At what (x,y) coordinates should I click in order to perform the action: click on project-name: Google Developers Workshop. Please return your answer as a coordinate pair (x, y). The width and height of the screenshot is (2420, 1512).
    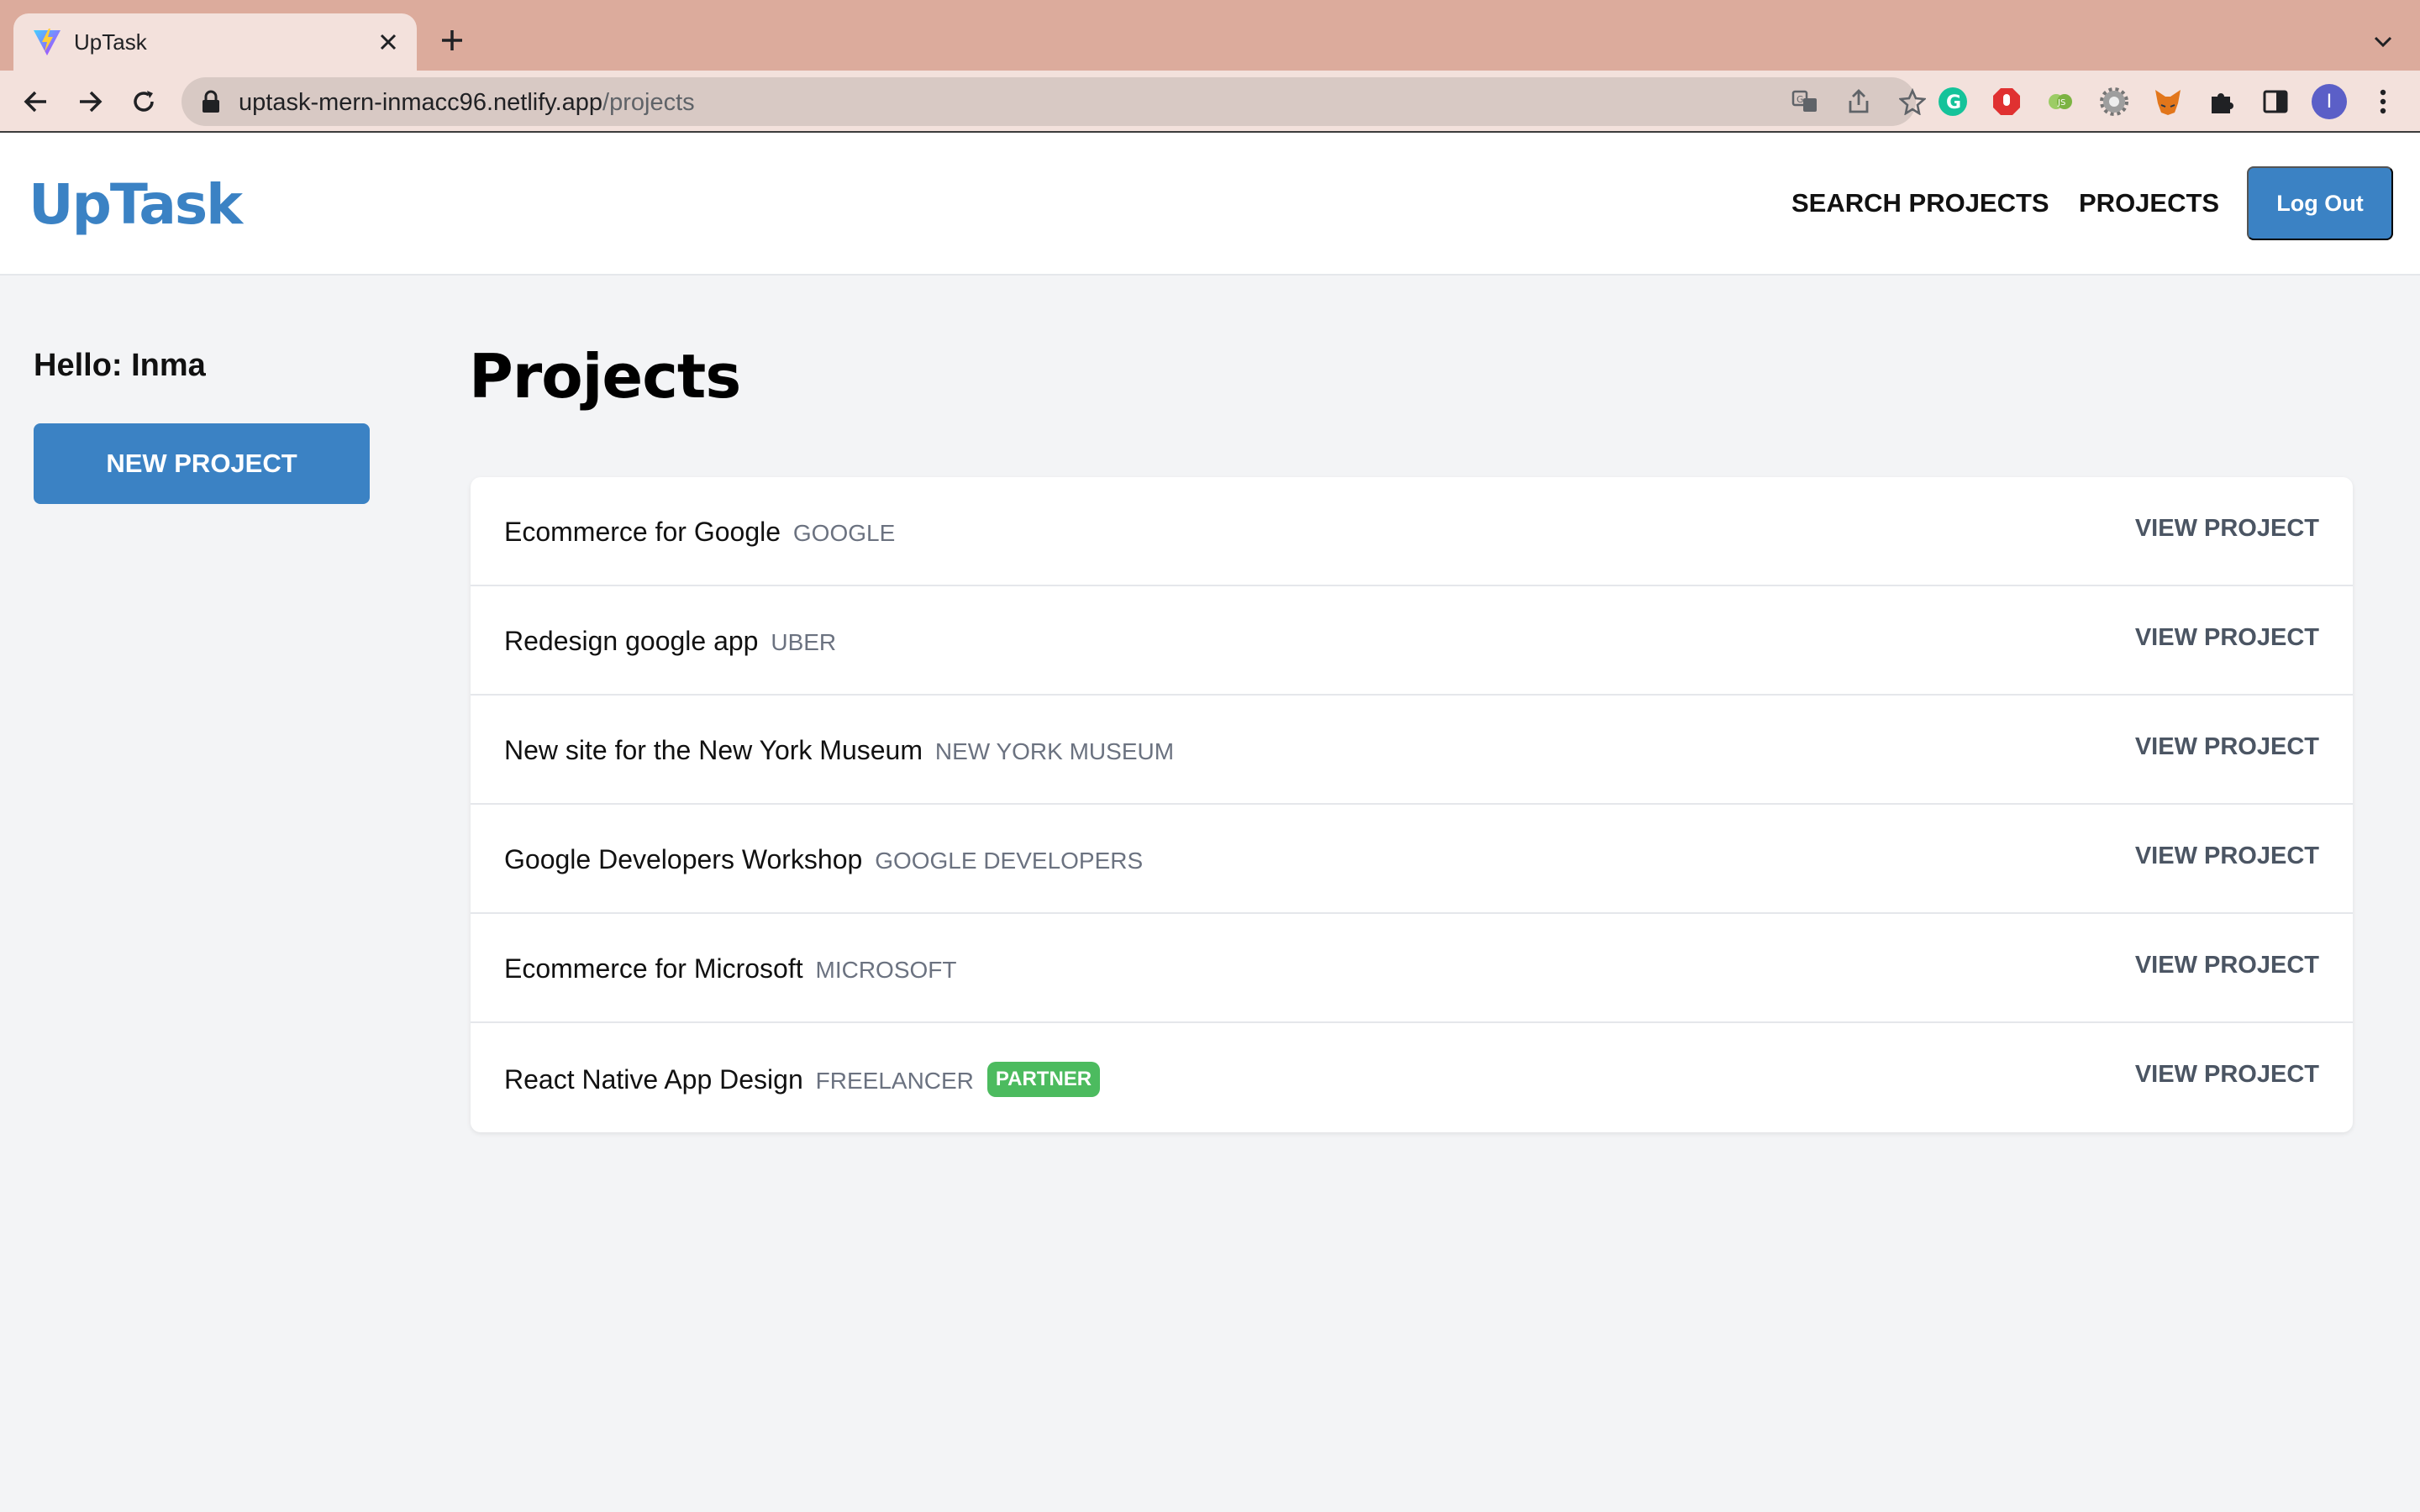
    Looking at the image, I should click on (683, 859).